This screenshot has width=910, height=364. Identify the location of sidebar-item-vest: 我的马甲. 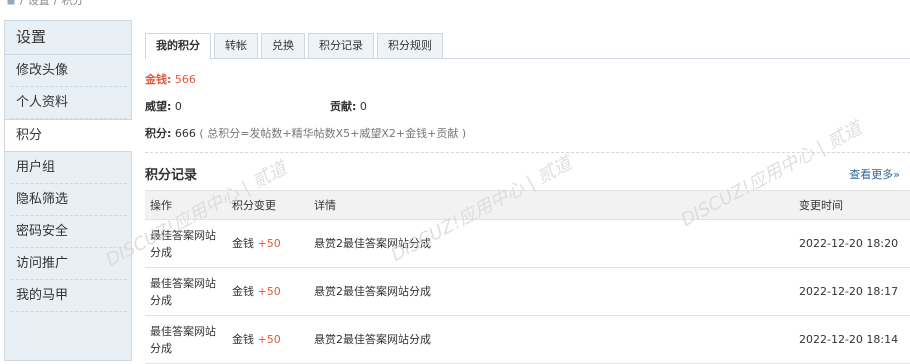
(69, 296).